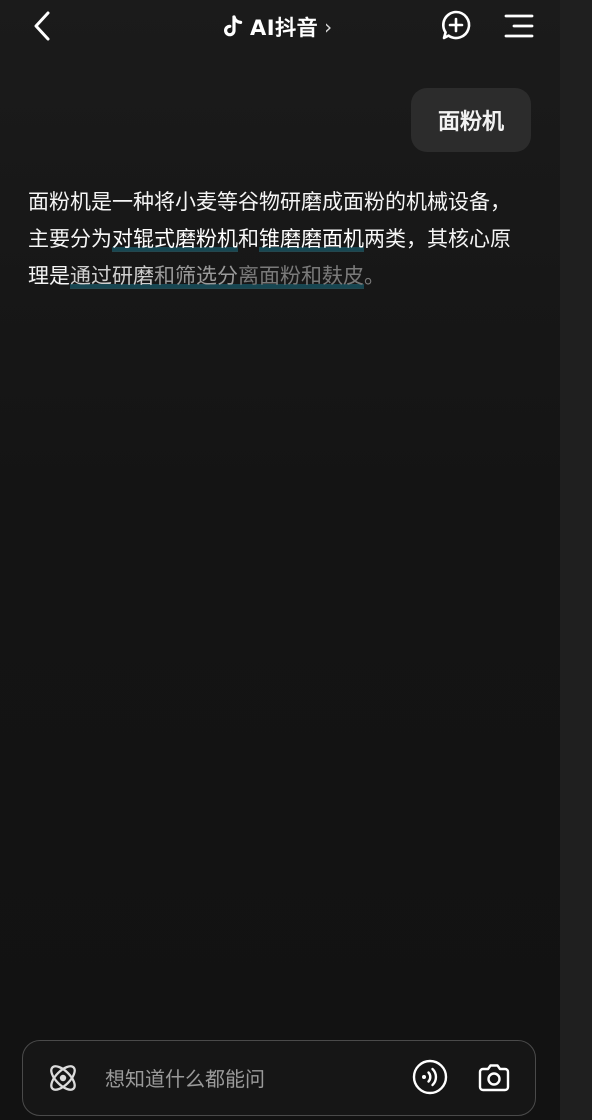 This screenshot has height=1120, width=592. What do you see at coordinates (311, 239) in the screenshot?
I see `keyword-link-cone-mill: 锥磨磨面机` at bounding box center [311, 239].